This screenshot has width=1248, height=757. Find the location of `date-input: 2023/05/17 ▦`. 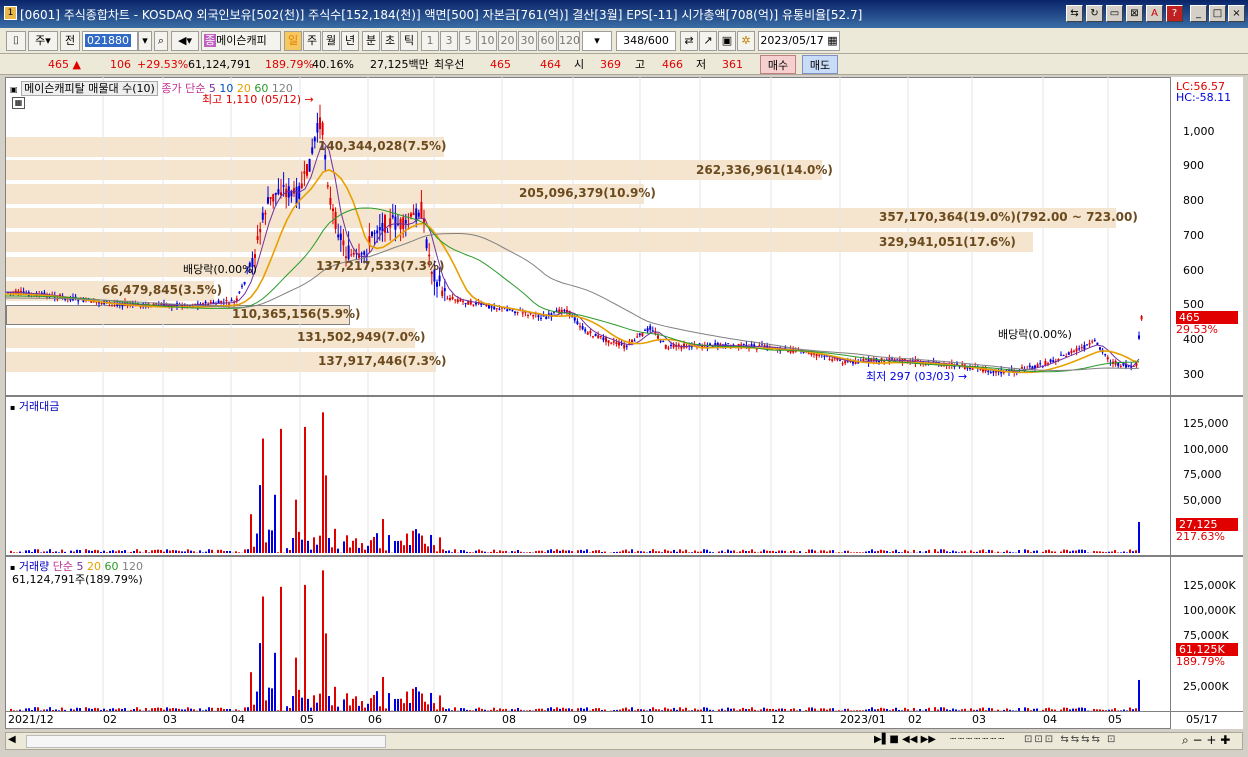

date-input: 2023/05/17 ▦ is located at coordinates (799, 41).